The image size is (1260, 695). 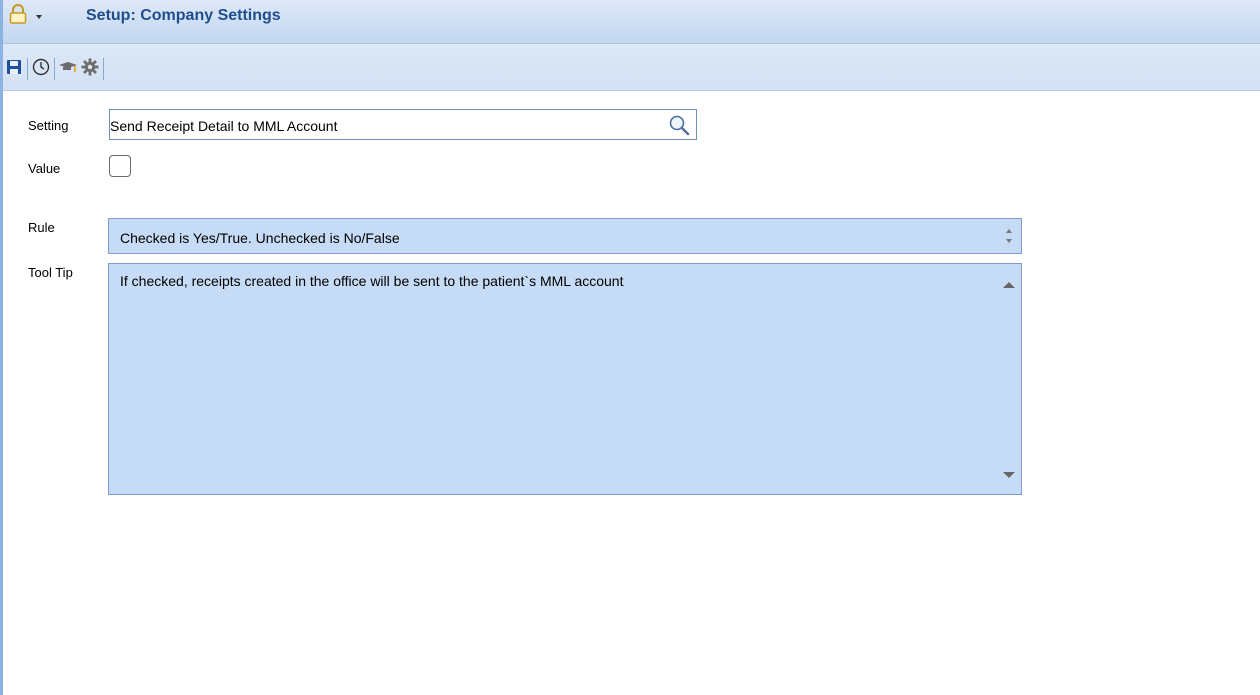 I want to click on scroll-down-button, so click(x=1009, y=474).